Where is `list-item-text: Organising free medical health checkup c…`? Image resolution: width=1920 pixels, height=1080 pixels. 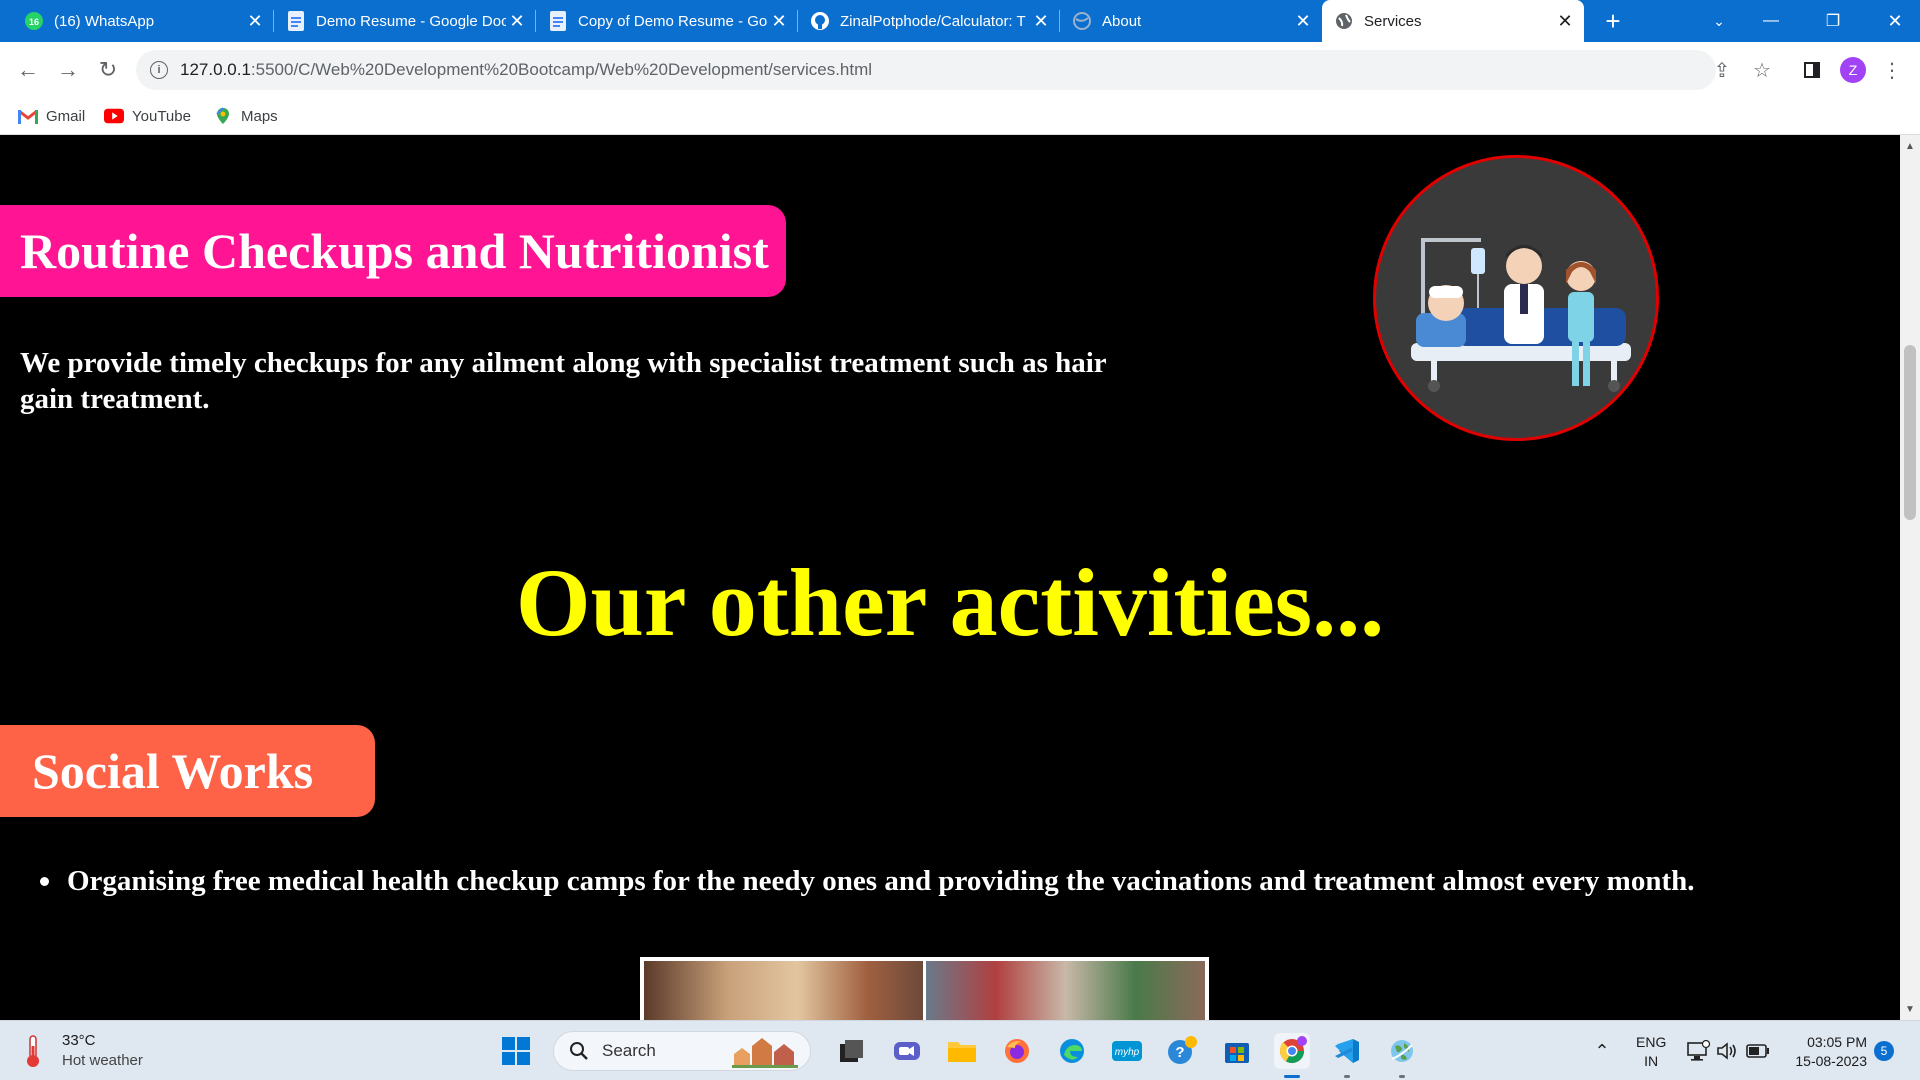 list-item-text: Organising free medical health checkup c… is located at coordinates (881, 881).